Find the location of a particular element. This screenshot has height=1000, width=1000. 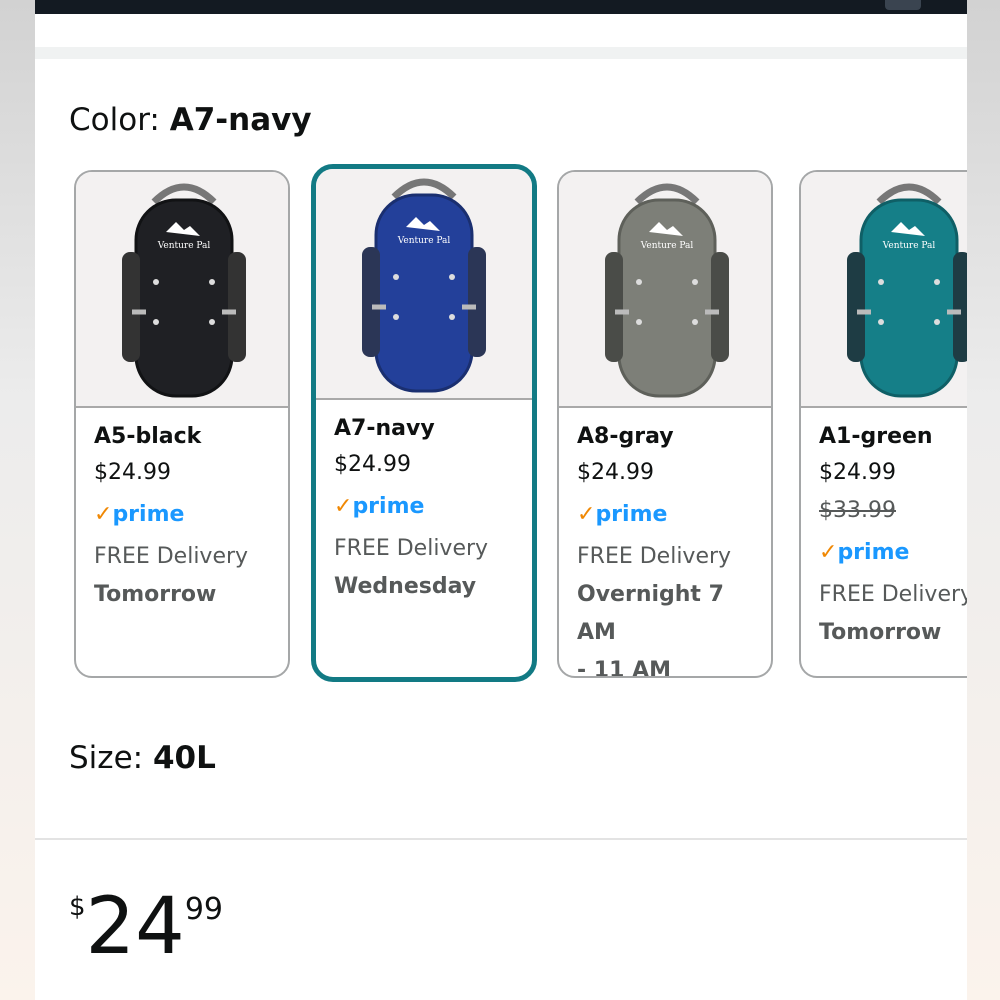

variant-name: A5-black is located at coordinates (148, 436).